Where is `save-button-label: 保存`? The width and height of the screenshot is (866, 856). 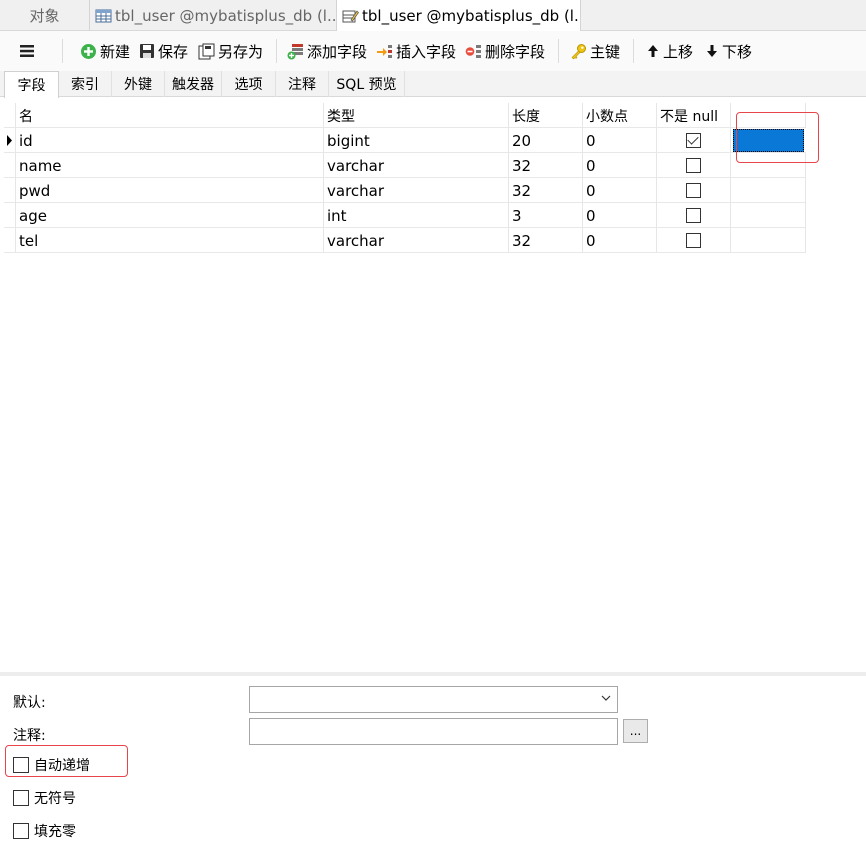 save-button-label: 保存 is located at coordinates (173, 51).